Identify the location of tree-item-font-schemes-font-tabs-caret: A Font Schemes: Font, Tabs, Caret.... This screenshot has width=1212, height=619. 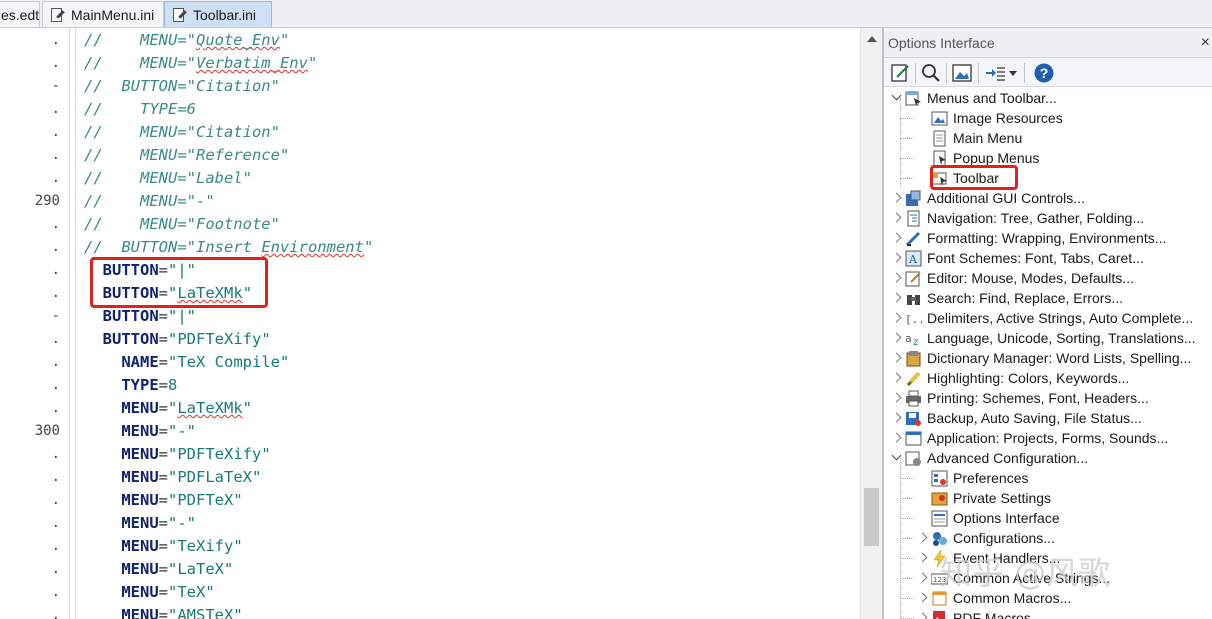
(1051, 258).